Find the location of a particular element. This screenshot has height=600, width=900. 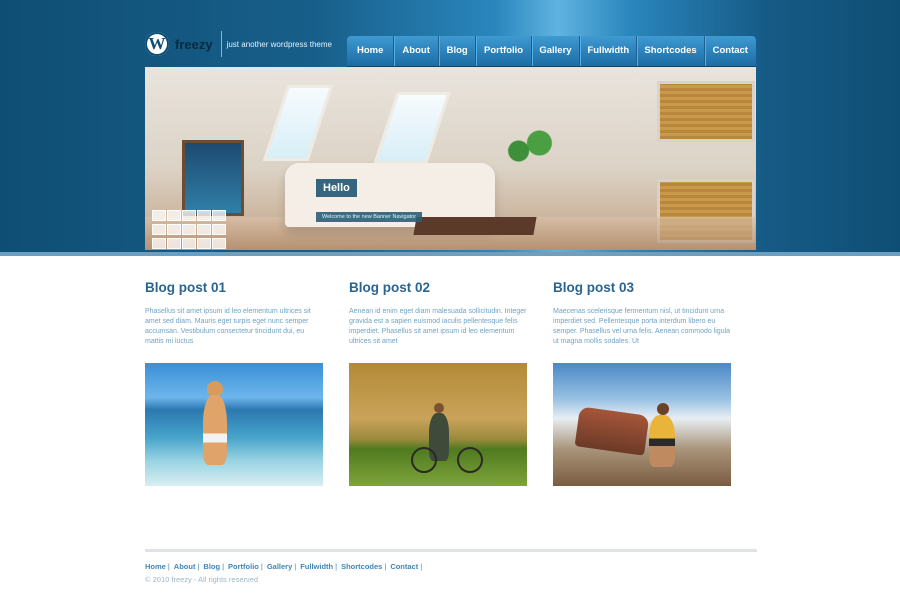

post-title: Blog post 01 is located at coordinates (234, 292).